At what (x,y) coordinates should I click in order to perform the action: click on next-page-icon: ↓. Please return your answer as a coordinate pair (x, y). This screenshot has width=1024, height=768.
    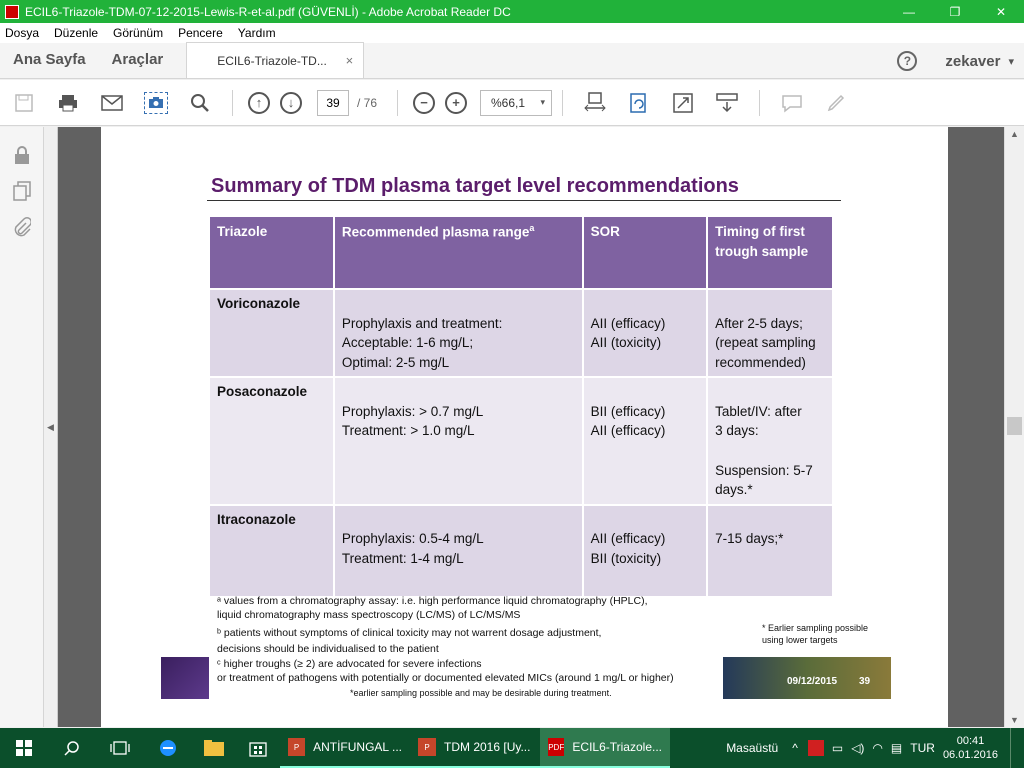
    Looking at the image, I should click on (291, 103).